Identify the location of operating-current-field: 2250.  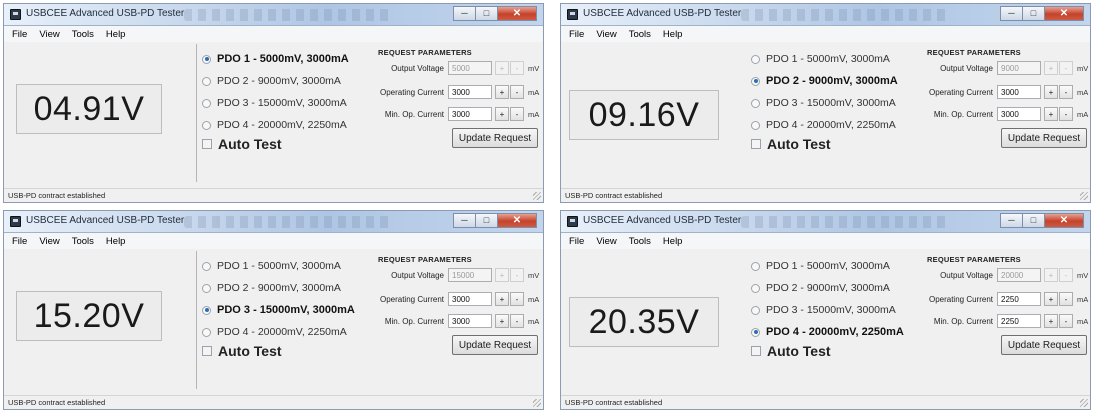
(1019, 299).